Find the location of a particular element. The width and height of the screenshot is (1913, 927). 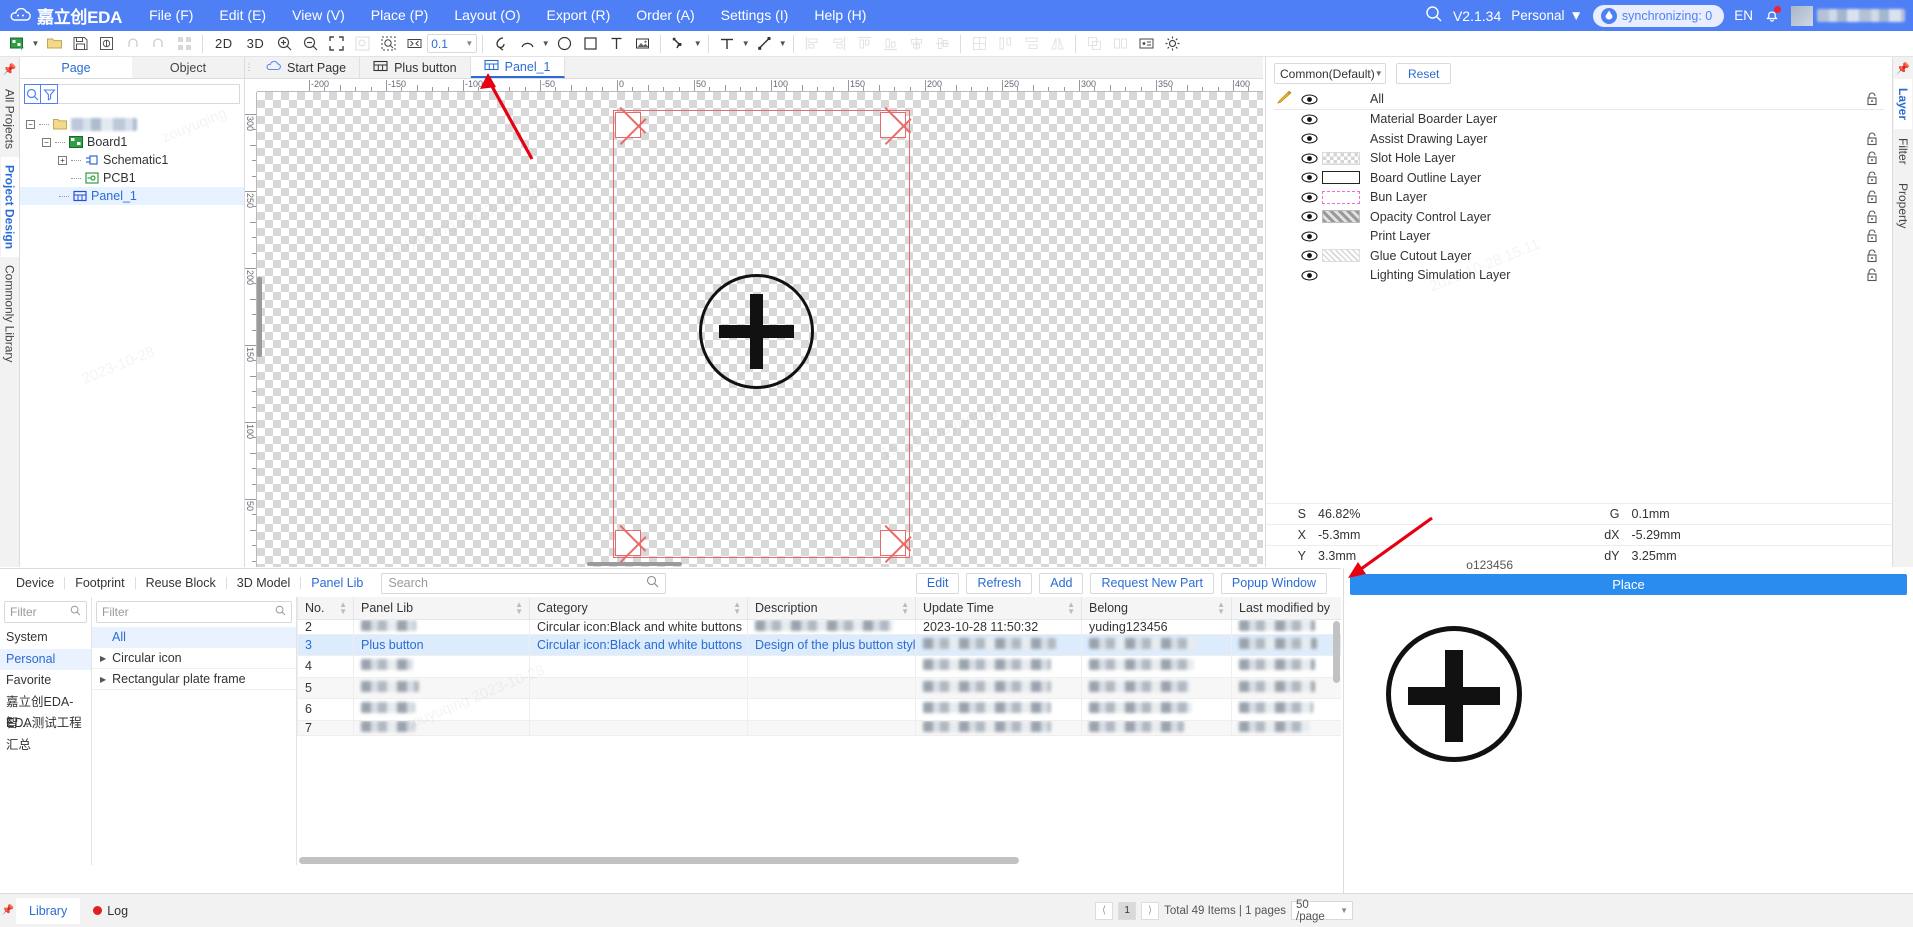

new-dropdown-caret: ▼ is located at coordinates (35, 44).